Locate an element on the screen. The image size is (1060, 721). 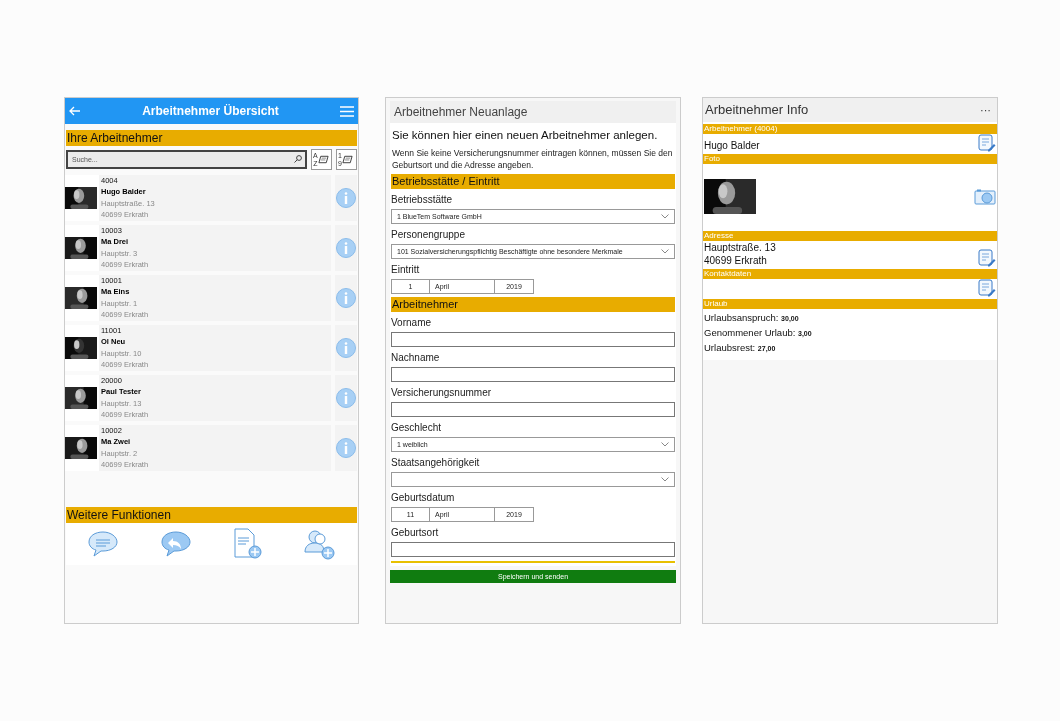
reply-bubble-icon is located at coordinates (175, 544).